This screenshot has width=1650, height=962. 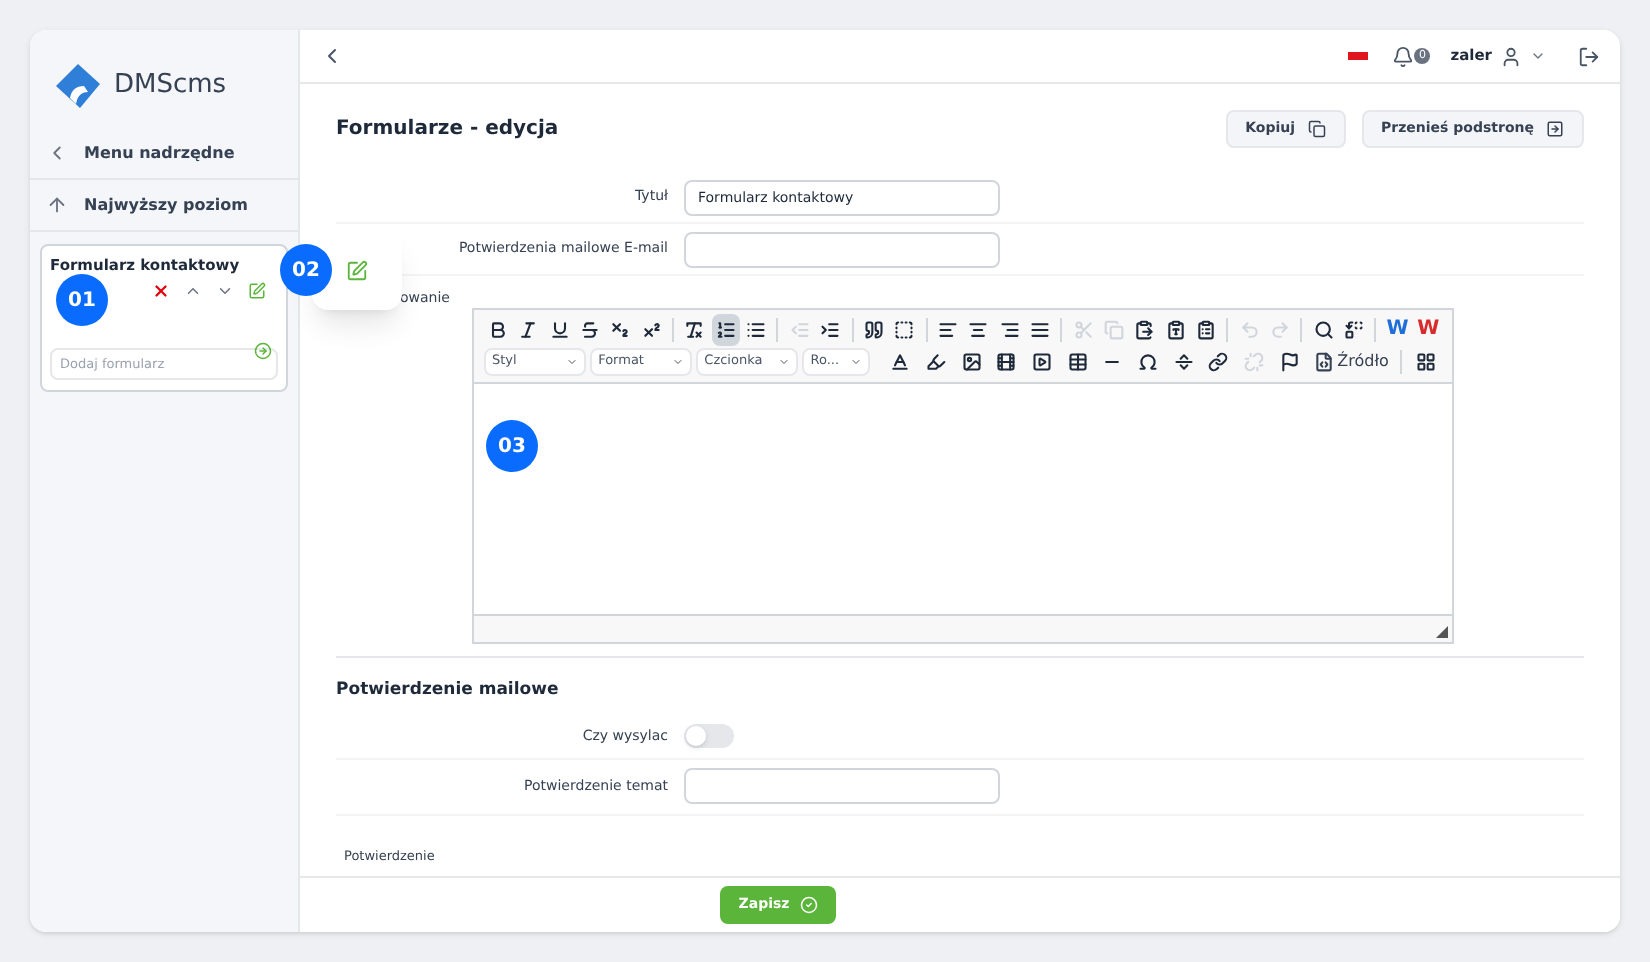 I want to click on logo-text: DMScms, so click(x=170, y=85).